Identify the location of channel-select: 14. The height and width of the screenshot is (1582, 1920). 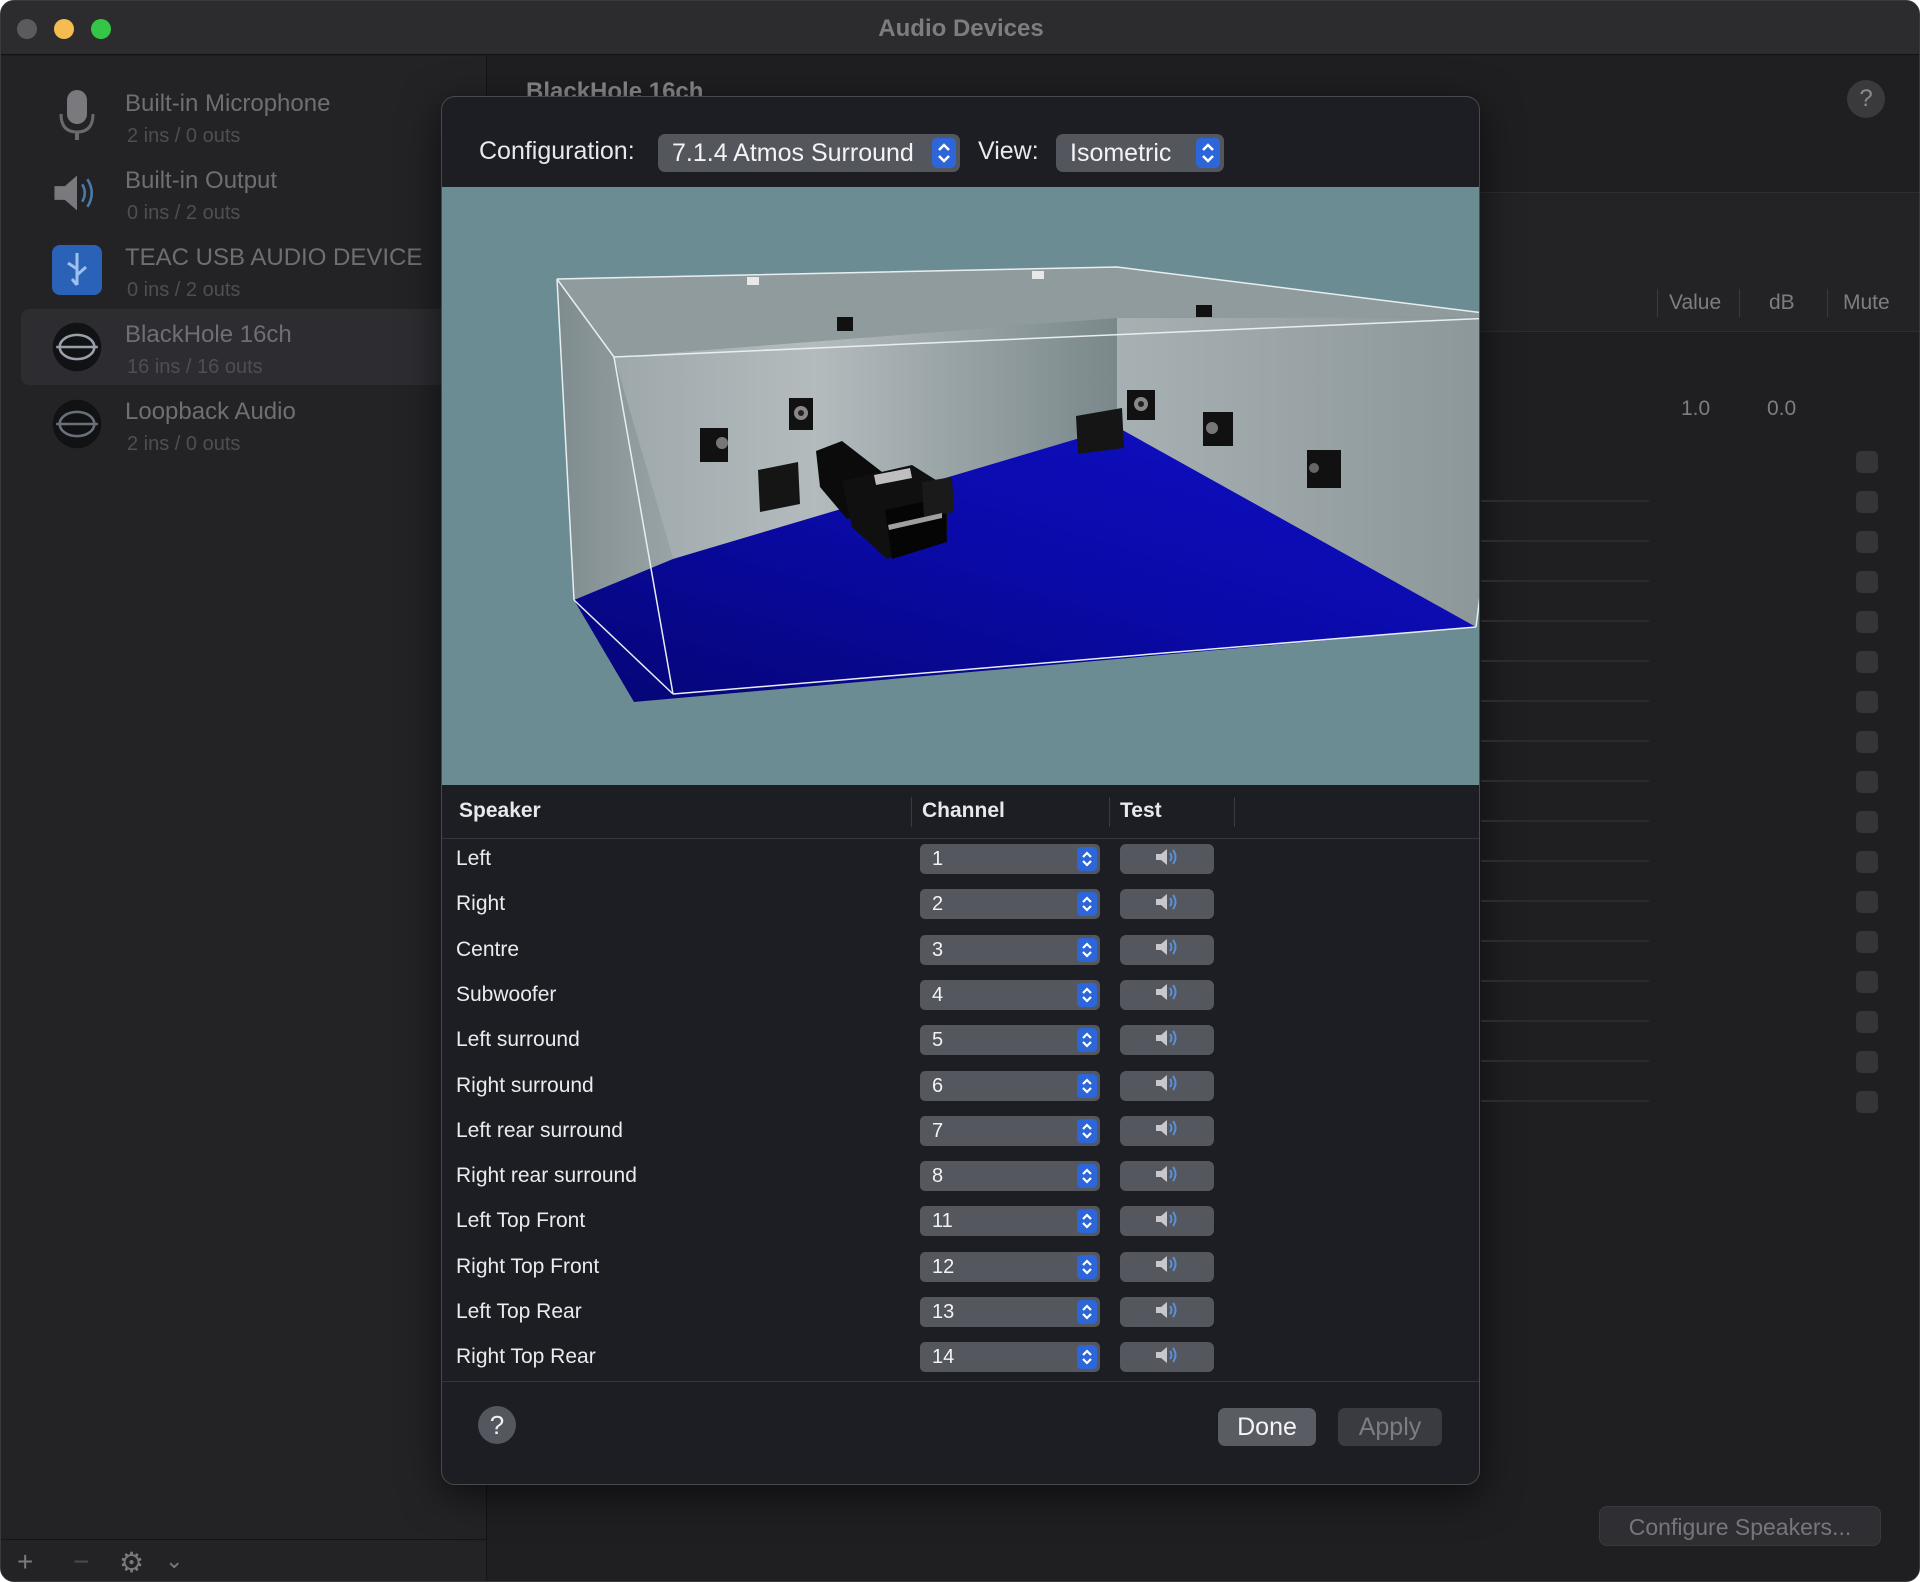
(1010, 1357).